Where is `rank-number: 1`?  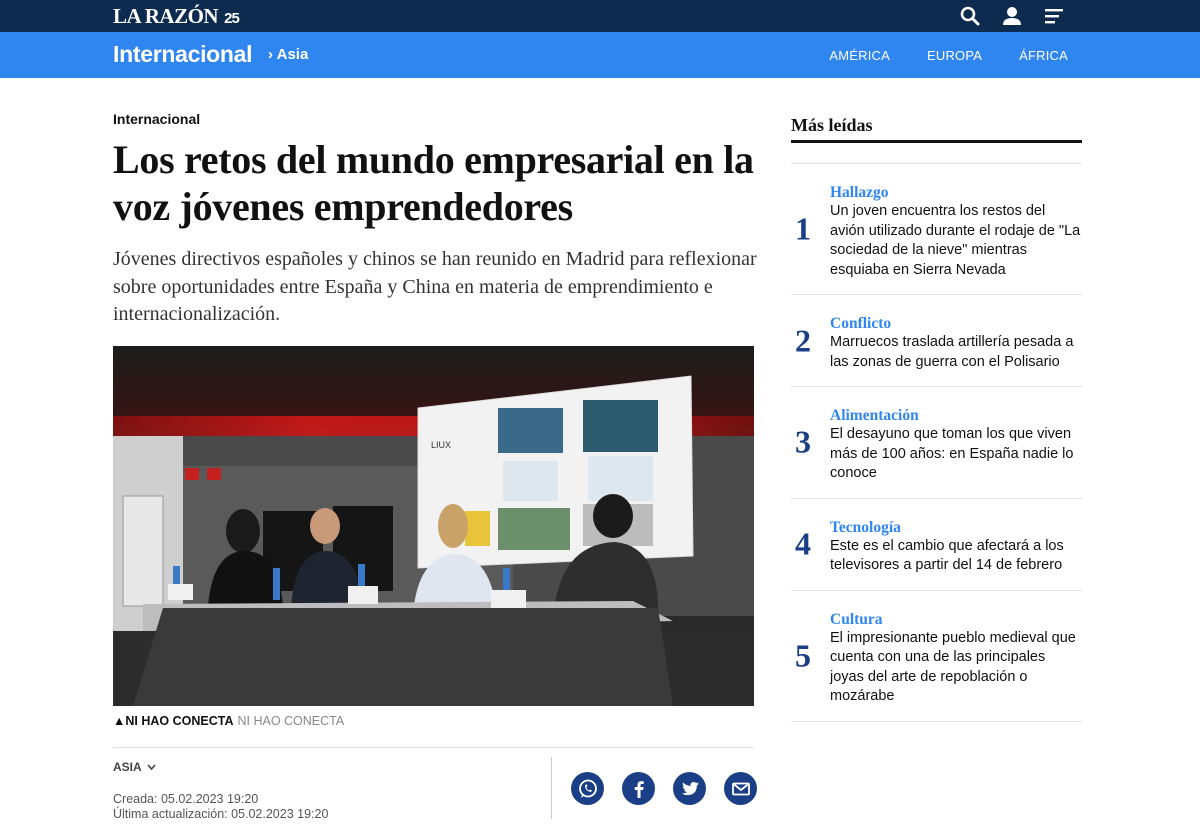
rank-number: 1 is located at coordinates (803, 228).